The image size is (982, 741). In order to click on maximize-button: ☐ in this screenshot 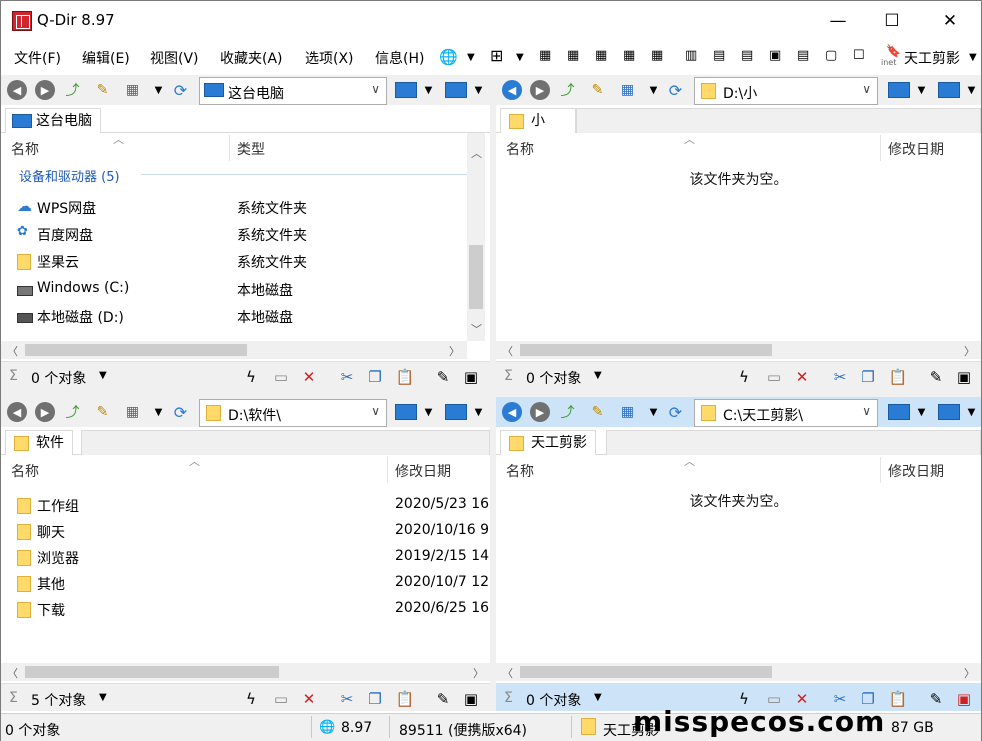, I will do `click(892, 21)`.